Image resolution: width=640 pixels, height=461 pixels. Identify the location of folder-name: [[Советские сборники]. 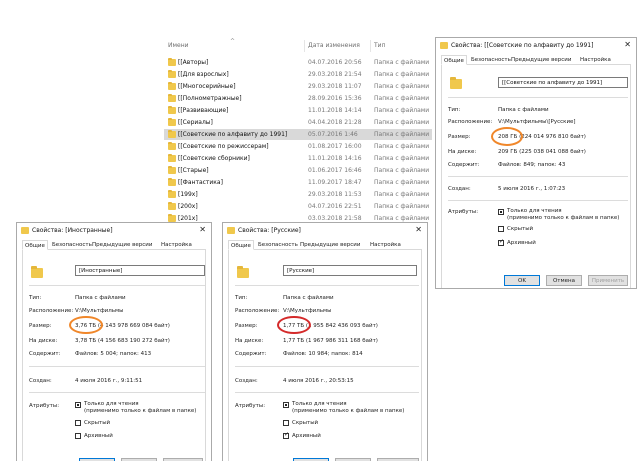
(214, 158).